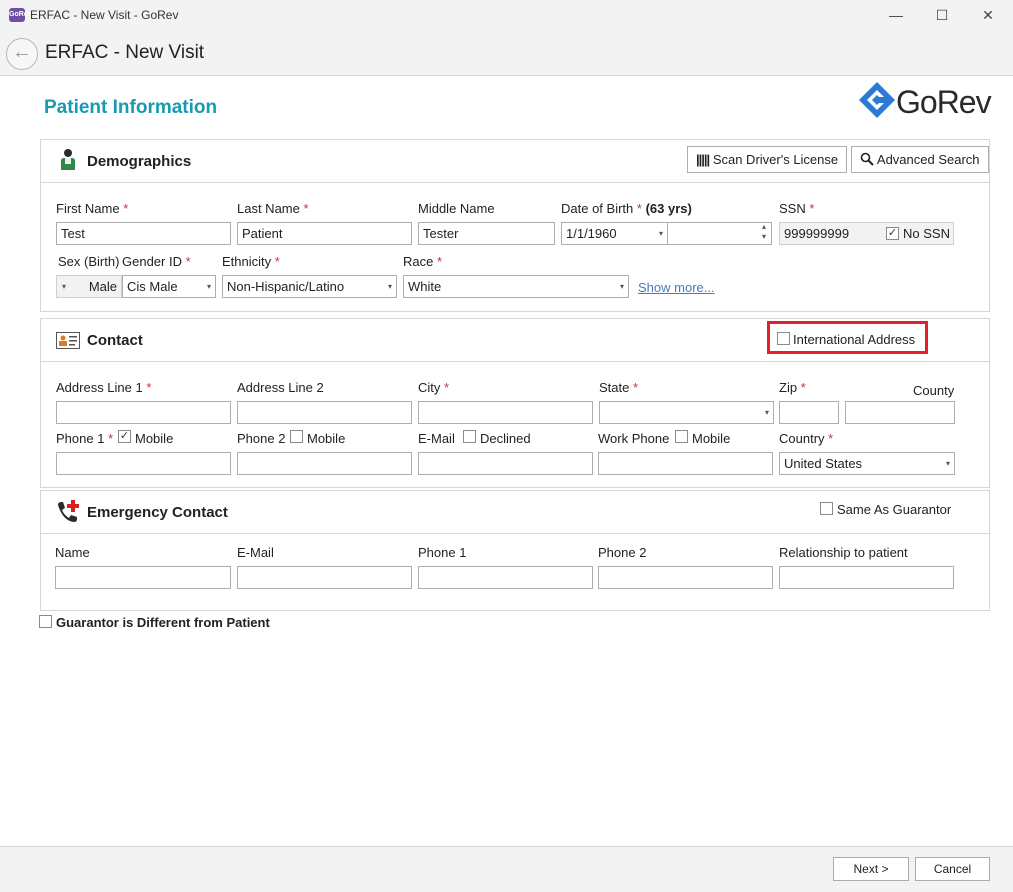 This screenshot has width=1013, height=892. Describe the element at coordinates (767, 159) in the screenshot. I see `scan-drivers-license-button: ||||| Scan Driver's License` at that location.